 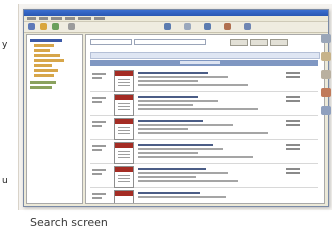 What do you see at coordinates (54, 119) in the screenshot?
I see `folder-tree-pane` at bounding box center [54, 119].